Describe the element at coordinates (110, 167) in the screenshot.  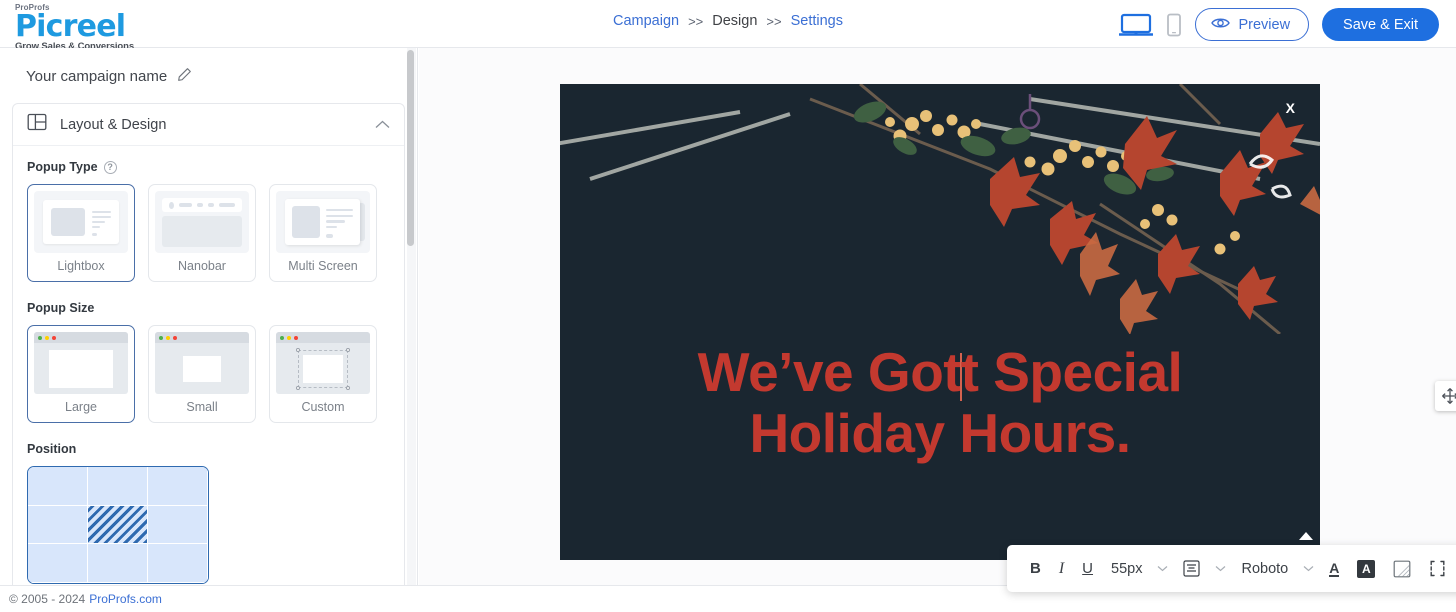
I see `help-icon: ?` at that location.